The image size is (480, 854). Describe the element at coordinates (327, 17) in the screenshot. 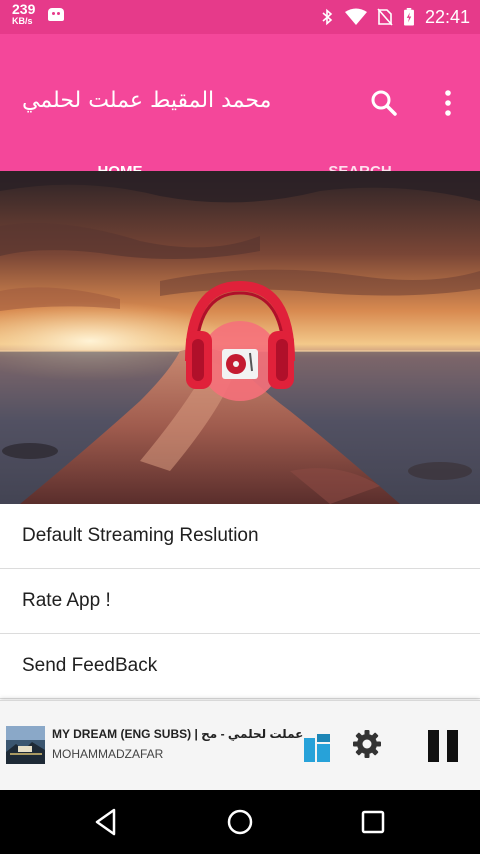

I see `bluetooth-icon` at that location.